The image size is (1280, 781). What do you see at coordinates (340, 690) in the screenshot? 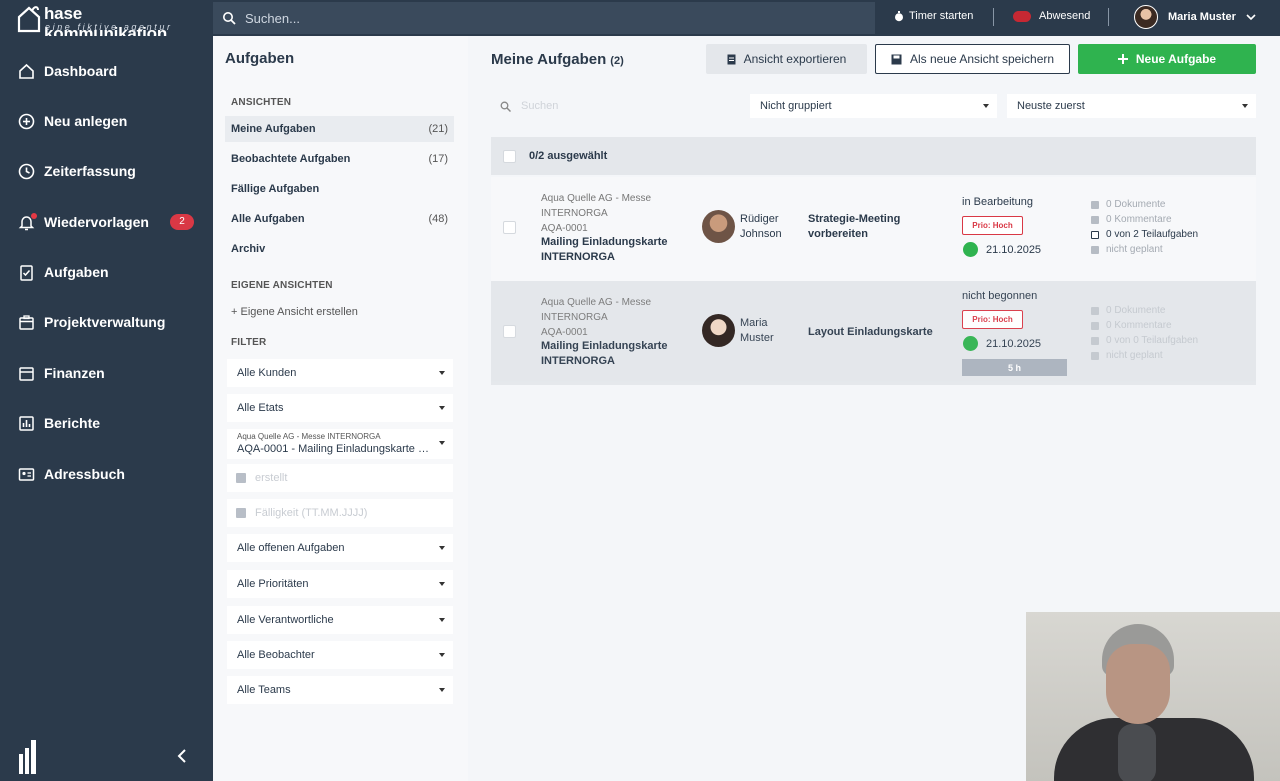
I see `team-filter-select: Alle Teams` at bounding box center [340, 690].